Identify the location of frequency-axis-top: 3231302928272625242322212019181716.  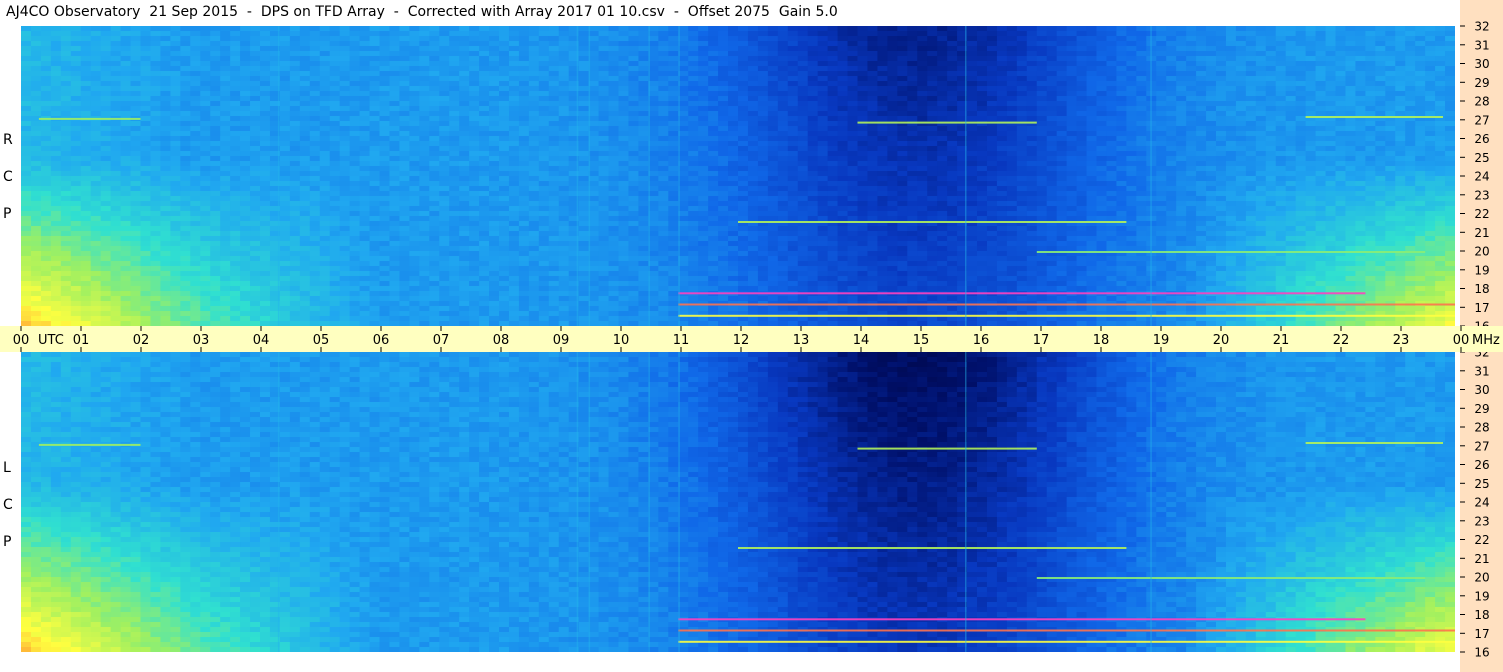
(1481, 163).